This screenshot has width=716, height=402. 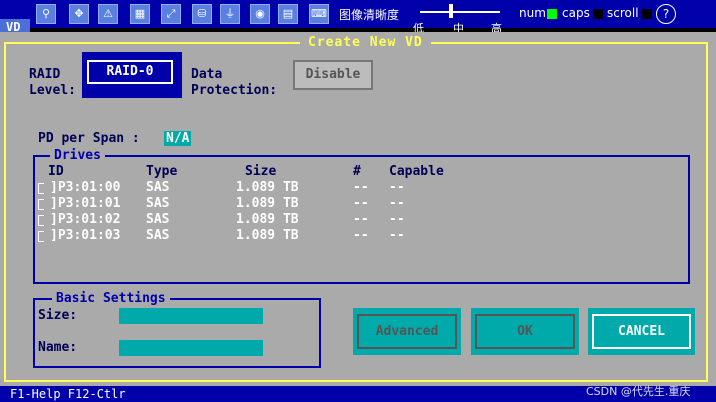 What do you see at coordinates (58, 315) in the screenshot?
I see `size-label: Size:` at bounding box center [58, 315].